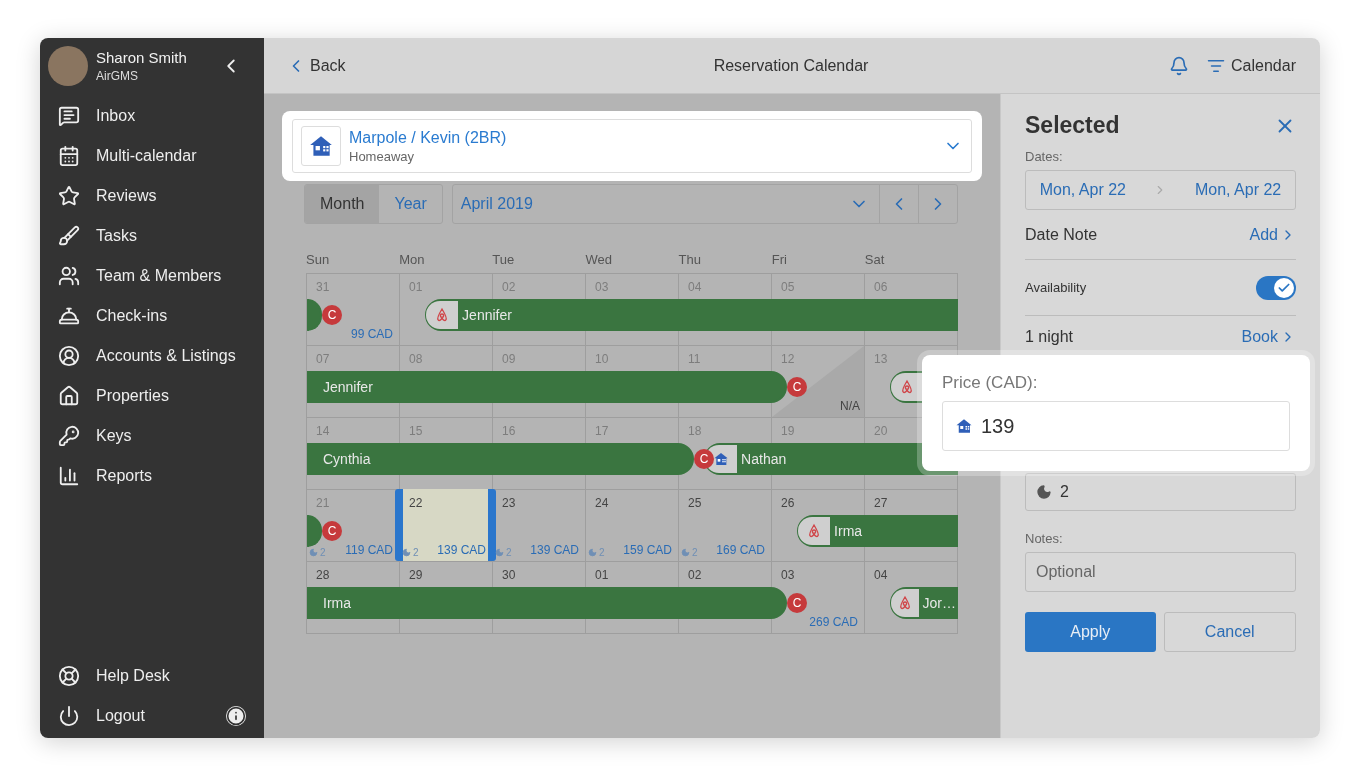  What do you see at coordinates (412, 259) in the screenshot?
I see `weekday-label: Mon` at bounding box center [412, 259].